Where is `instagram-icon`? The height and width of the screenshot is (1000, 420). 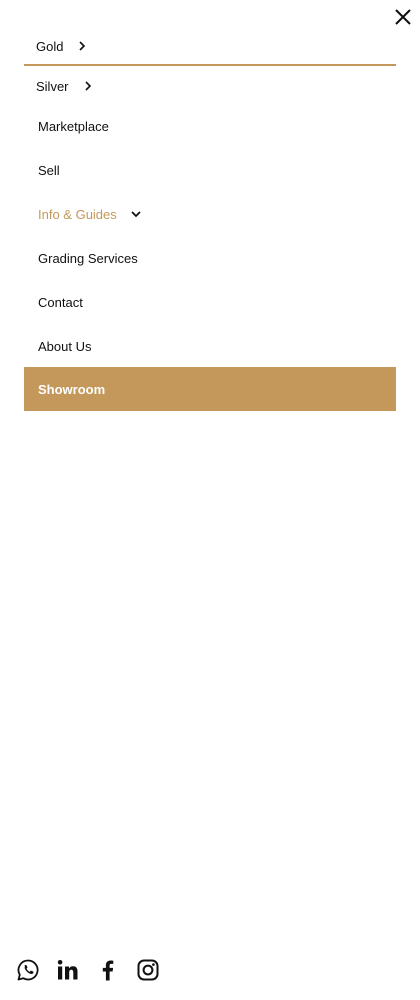 instagram-icon is located at coordinates (148, 970).